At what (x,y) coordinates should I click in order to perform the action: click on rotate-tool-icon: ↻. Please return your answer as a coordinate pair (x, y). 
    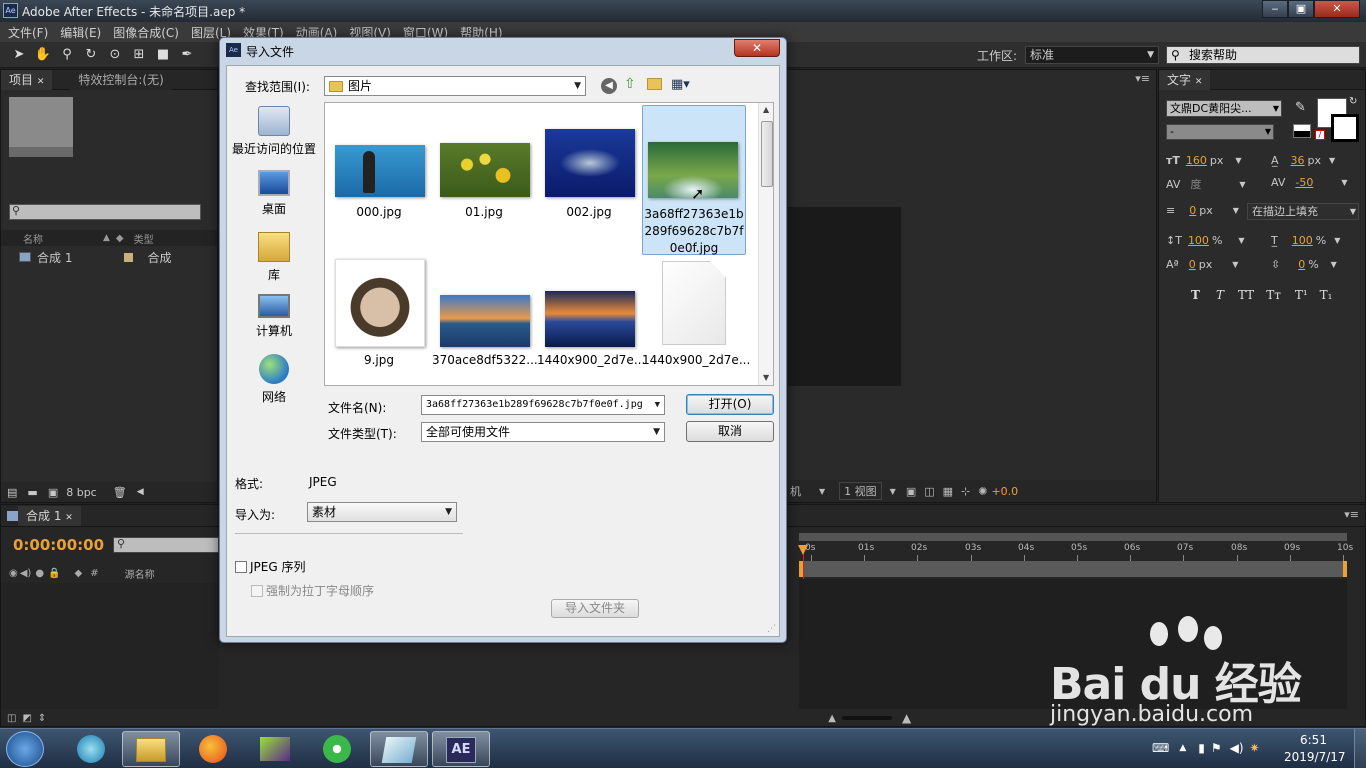
    Looking at the image, I should click on (91, 55).